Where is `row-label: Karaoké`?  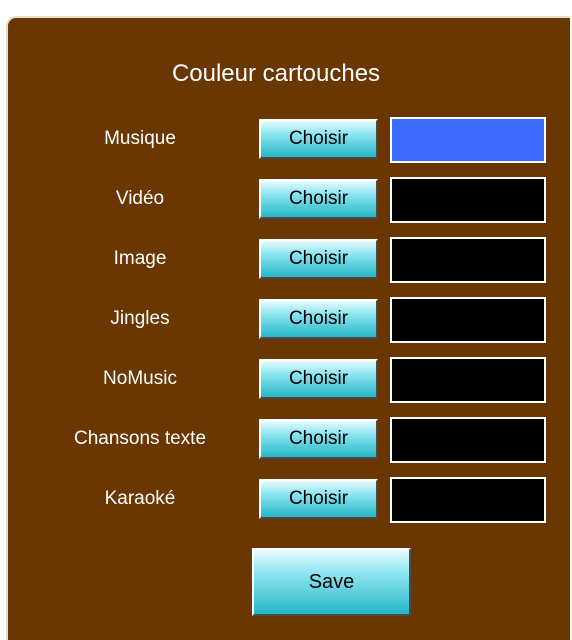 row-label: Karaoké is located at coordinates (140, 498).